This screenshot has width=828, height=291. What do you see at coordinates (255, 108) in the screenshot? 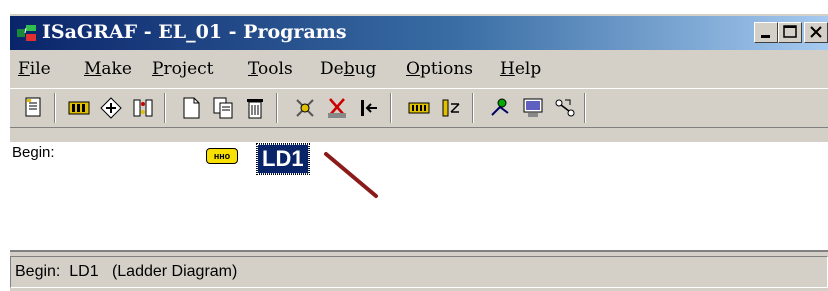
I see `delete-program-icon` at bounding box center [255, 108].